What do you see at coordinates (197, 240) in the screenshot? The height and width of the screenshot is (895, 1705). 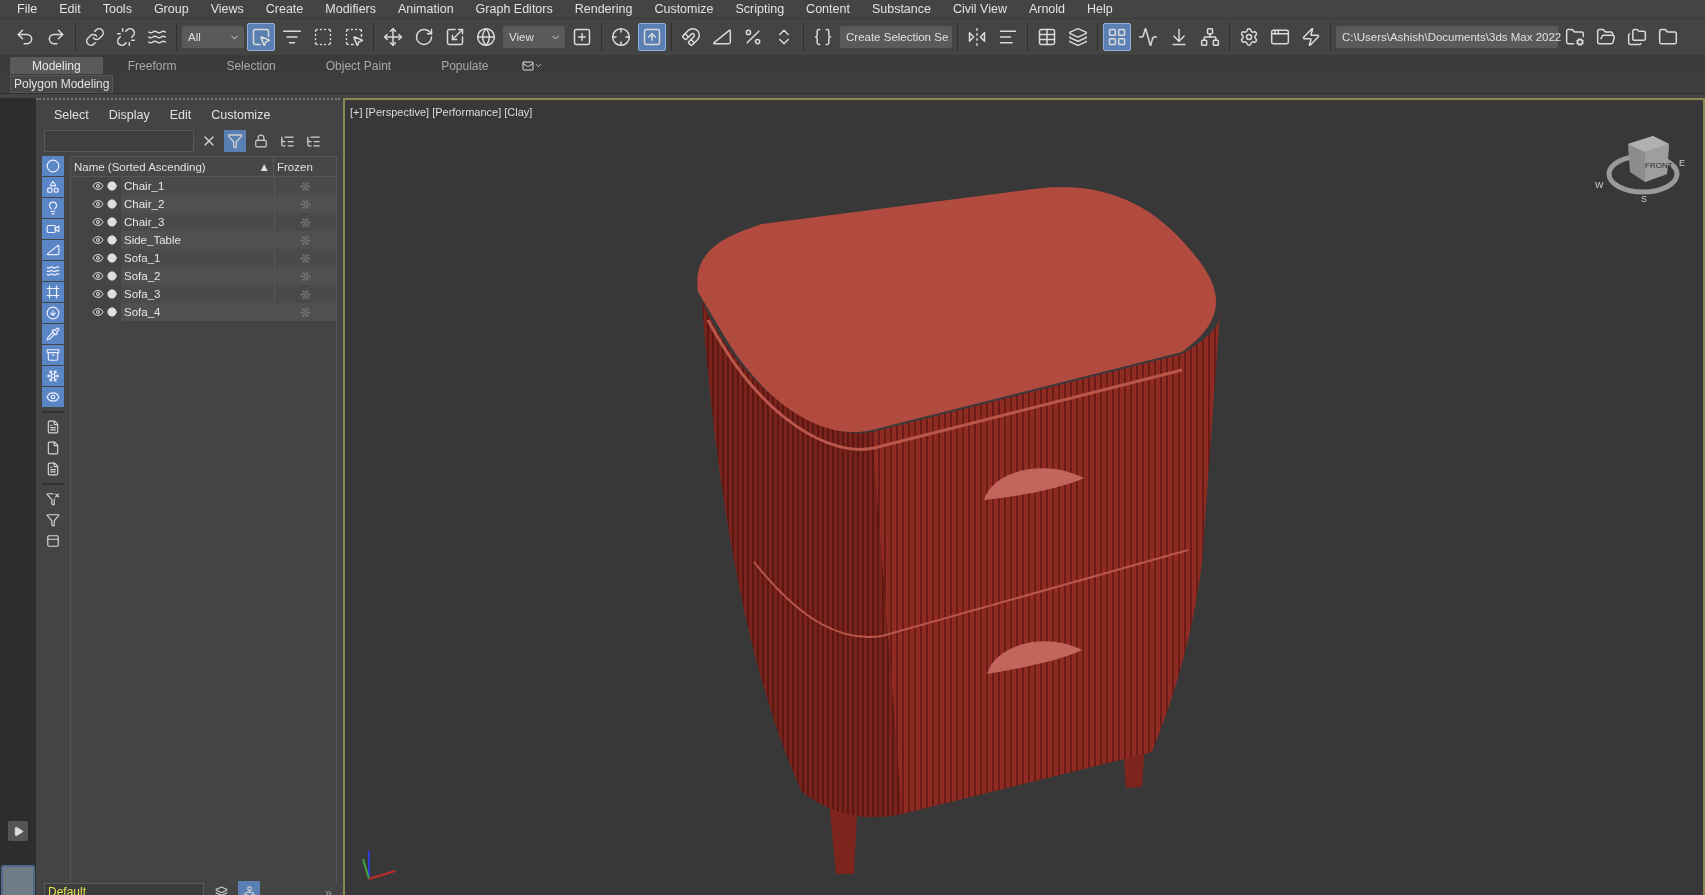 I see `object-name: Side_Table` at bounding box center [197, 240].